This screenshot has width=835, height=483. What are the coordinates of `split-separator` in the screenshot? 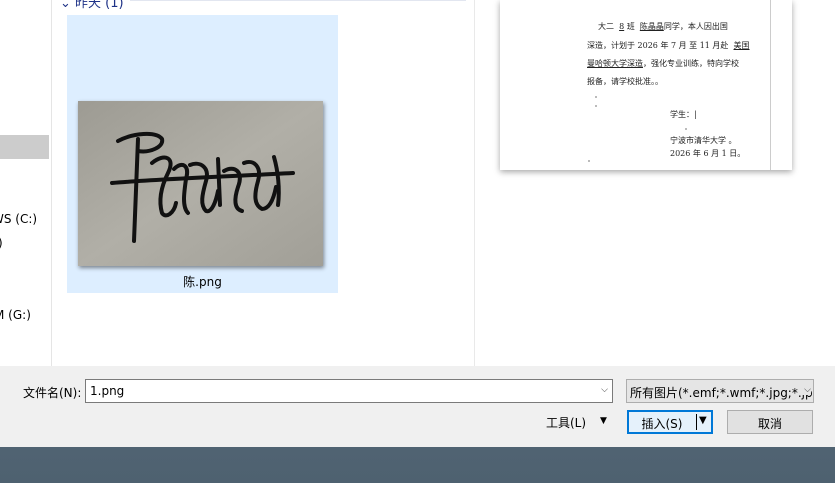 It's located at (696, 422).